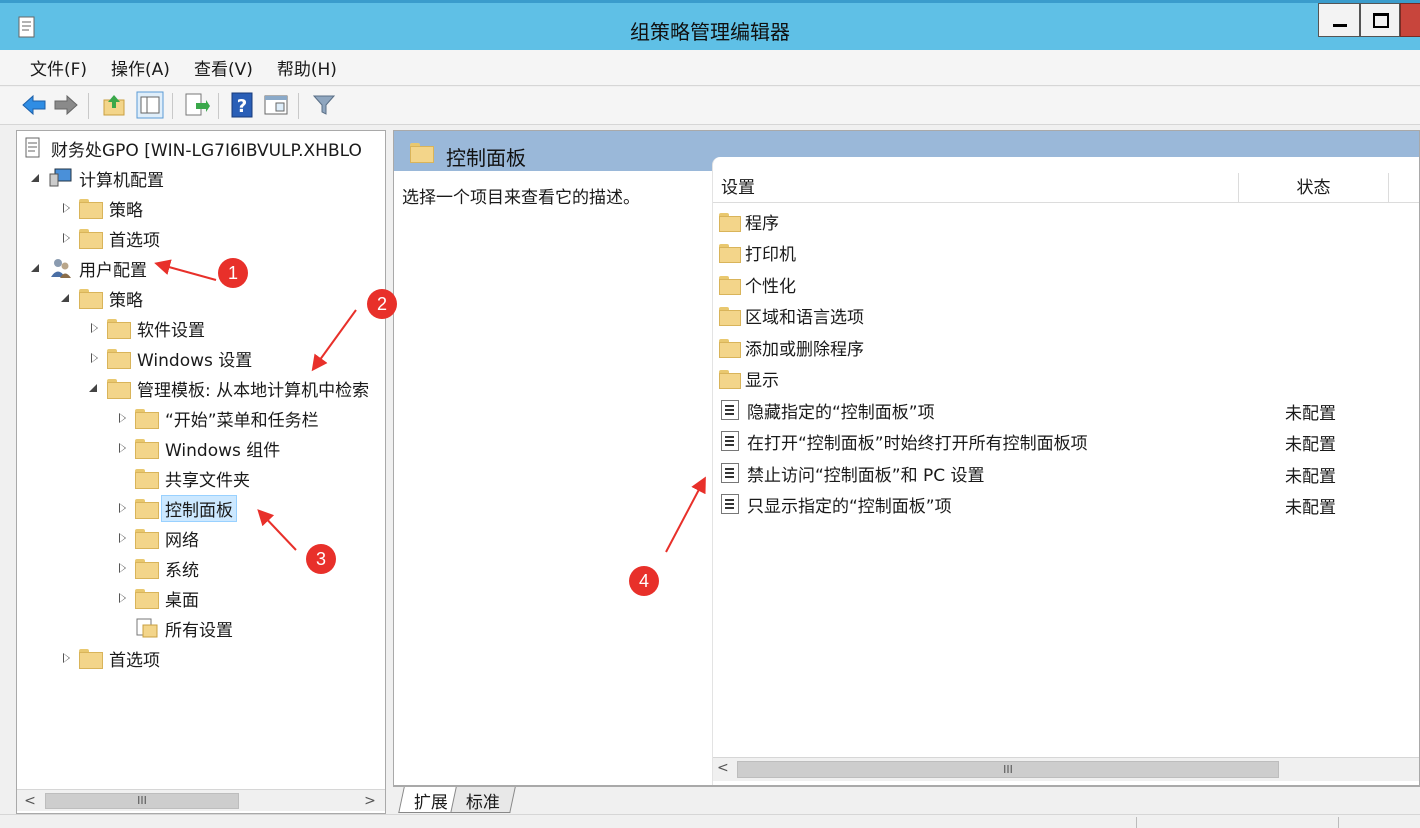  Describe the element at coordinates (157, 598) in the screenshot. I see `tree-desktop: 桌面` at that location.